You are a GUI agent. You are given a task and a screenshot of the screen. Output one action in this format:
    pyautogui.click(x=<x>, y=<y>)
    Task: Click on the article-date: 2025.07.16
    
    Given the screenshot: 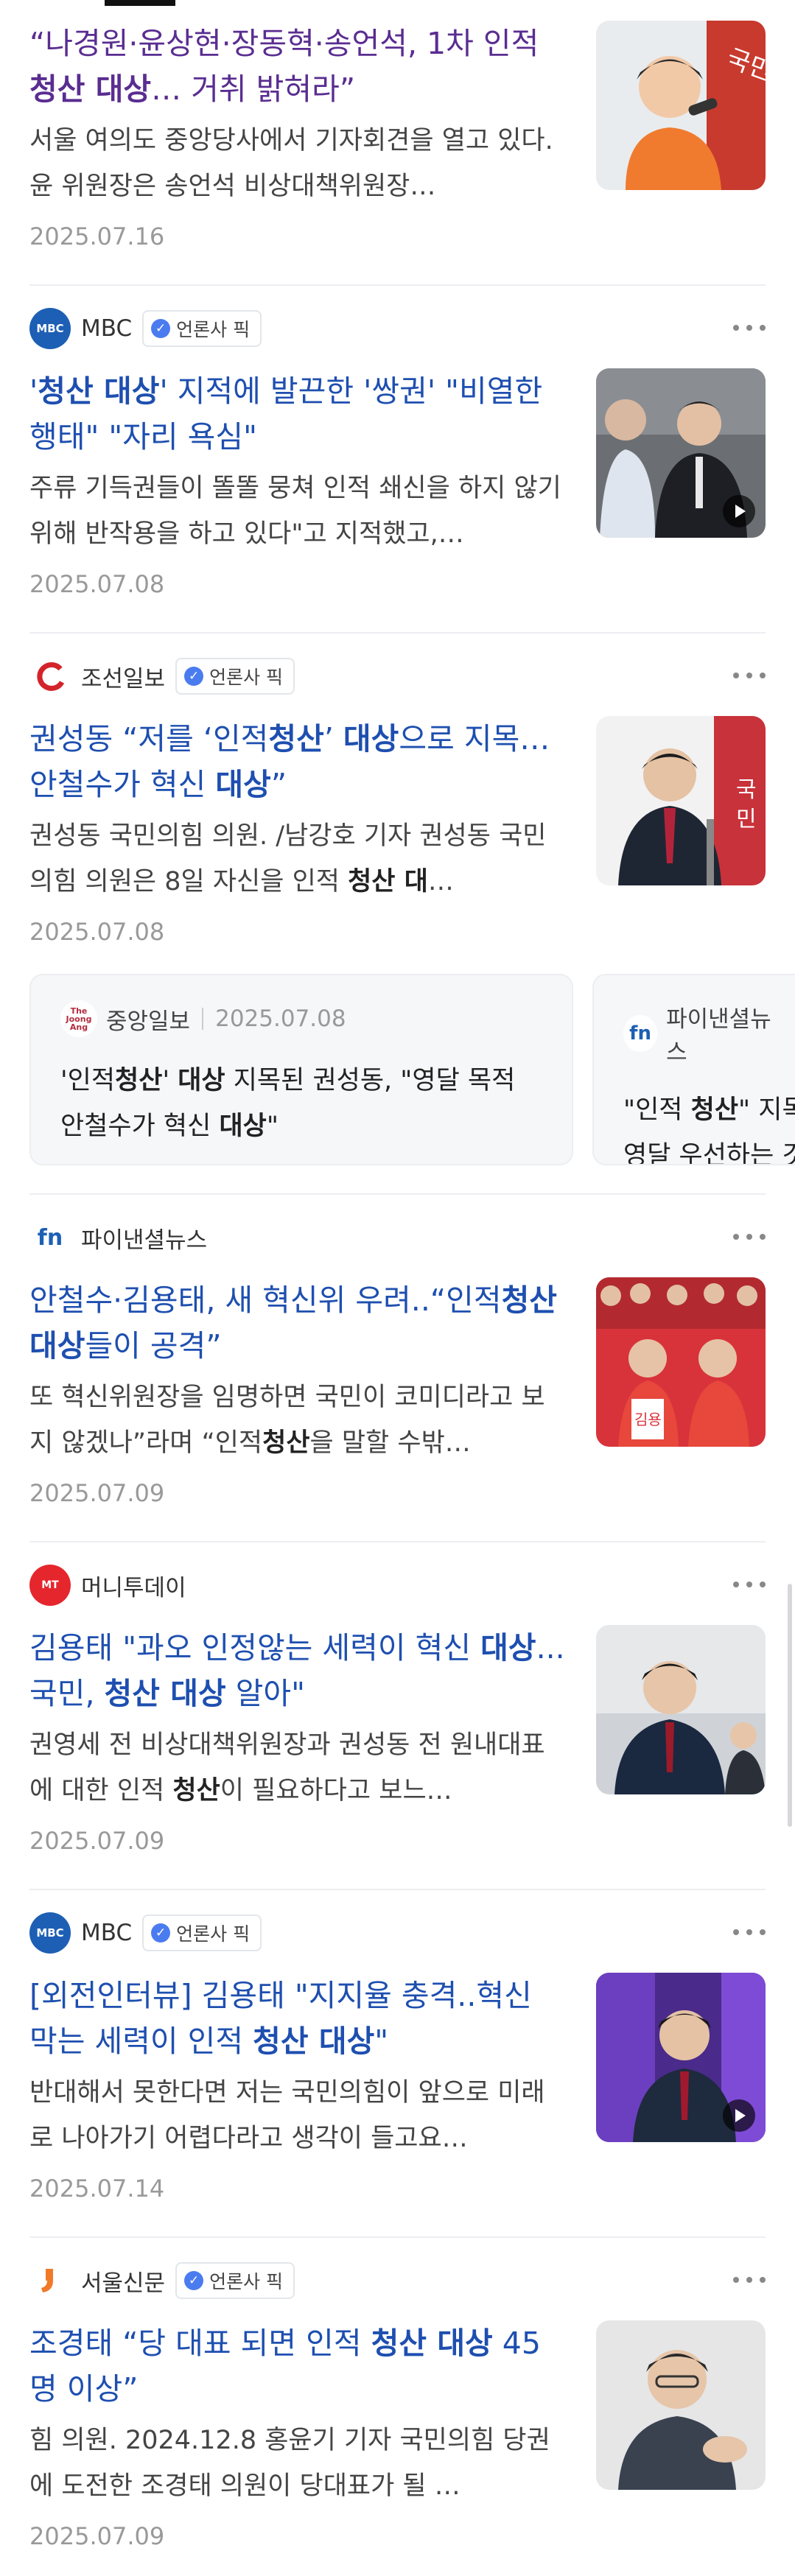 What is the action you would take?
    pyautogui.click(x=97, y=236)
    